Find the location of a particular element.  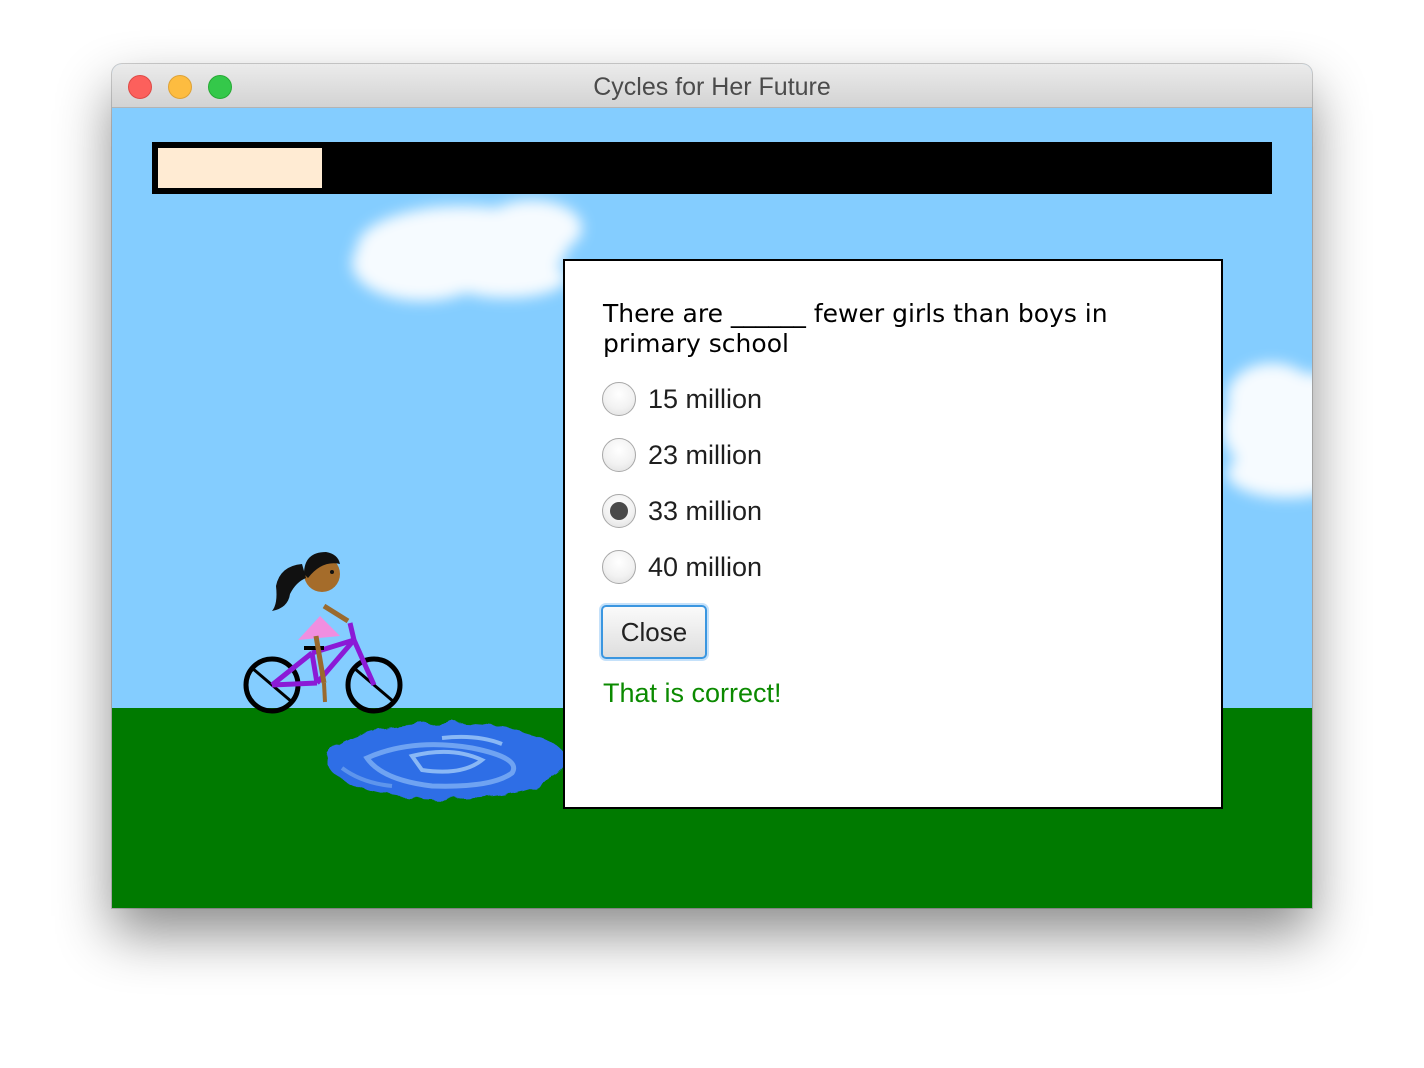

window-title: Cycles for Her Future is located at coordinates (712, 87).